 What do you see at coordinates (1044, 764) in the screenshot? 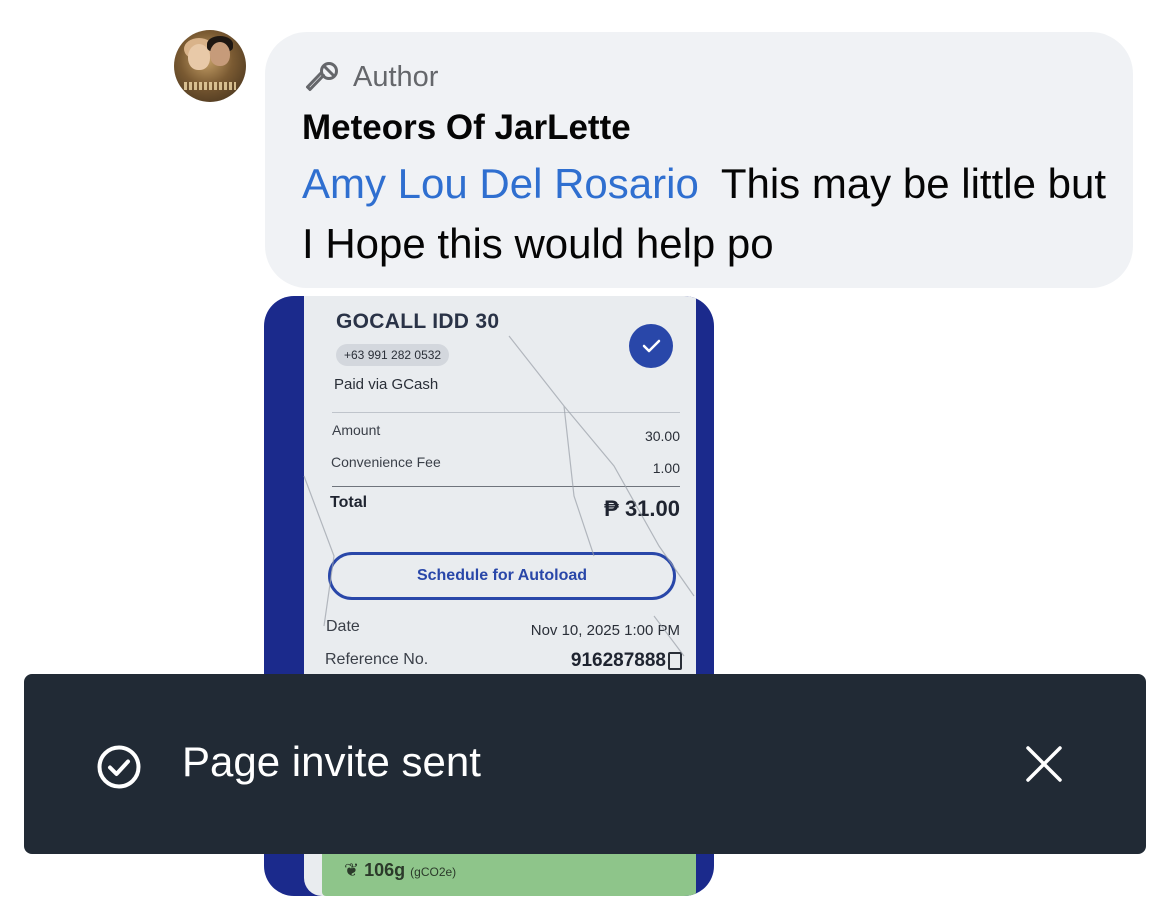
I see `close-icon` at bounding box center [1044, 764].